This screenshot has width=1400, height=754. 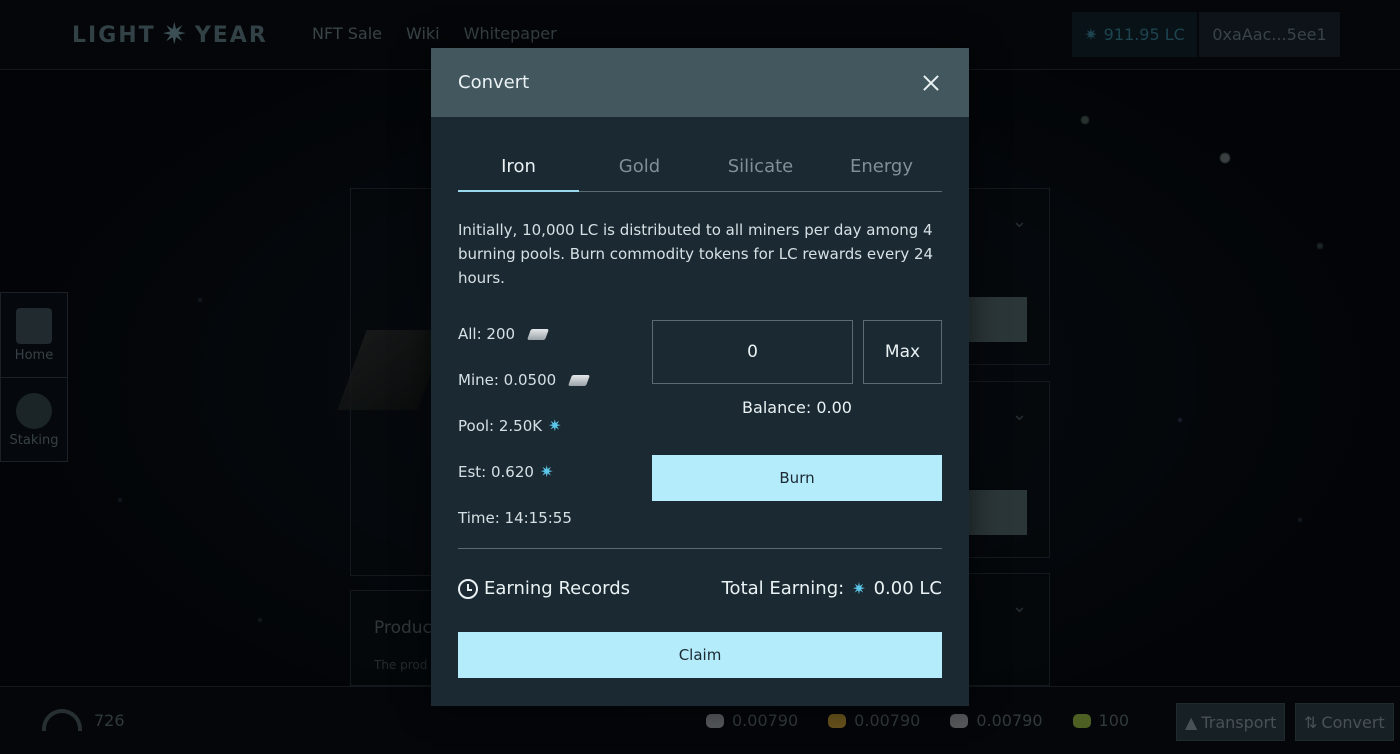 I want to click on tab-iron: Iron, so click(x=518, y=168).